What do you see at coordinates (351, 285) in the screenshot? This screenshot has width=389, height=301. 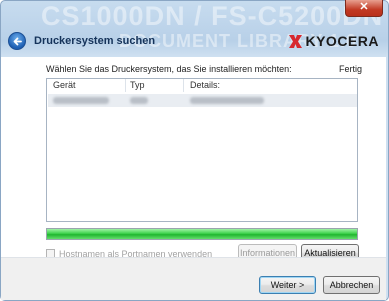 I see `cancel-button: Abbrechen` at bounding box center [351, 285].